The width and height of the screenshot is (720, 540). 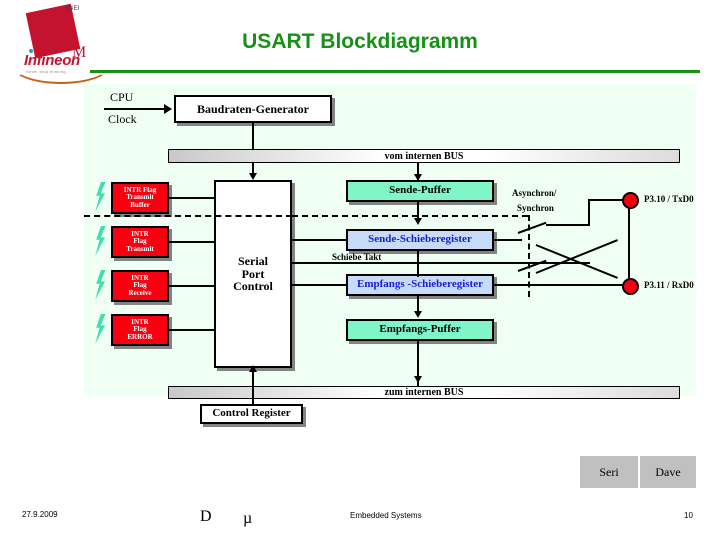 What do you see at coordinates (253, 261) in the screenshot?
I see `serial-port-control-line-1: Serial` at bounding box center [253, 261].